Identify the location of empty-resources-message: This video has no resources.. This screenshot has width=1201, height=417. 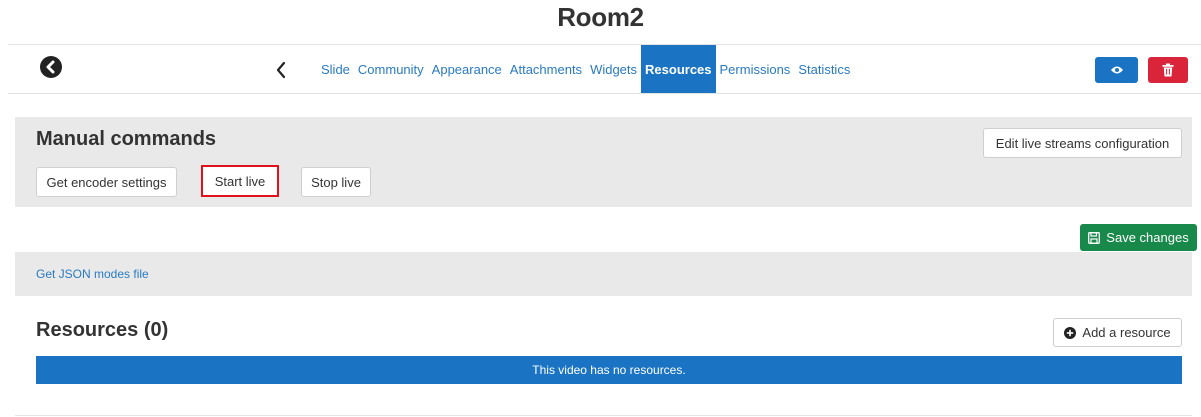
(609, 370).